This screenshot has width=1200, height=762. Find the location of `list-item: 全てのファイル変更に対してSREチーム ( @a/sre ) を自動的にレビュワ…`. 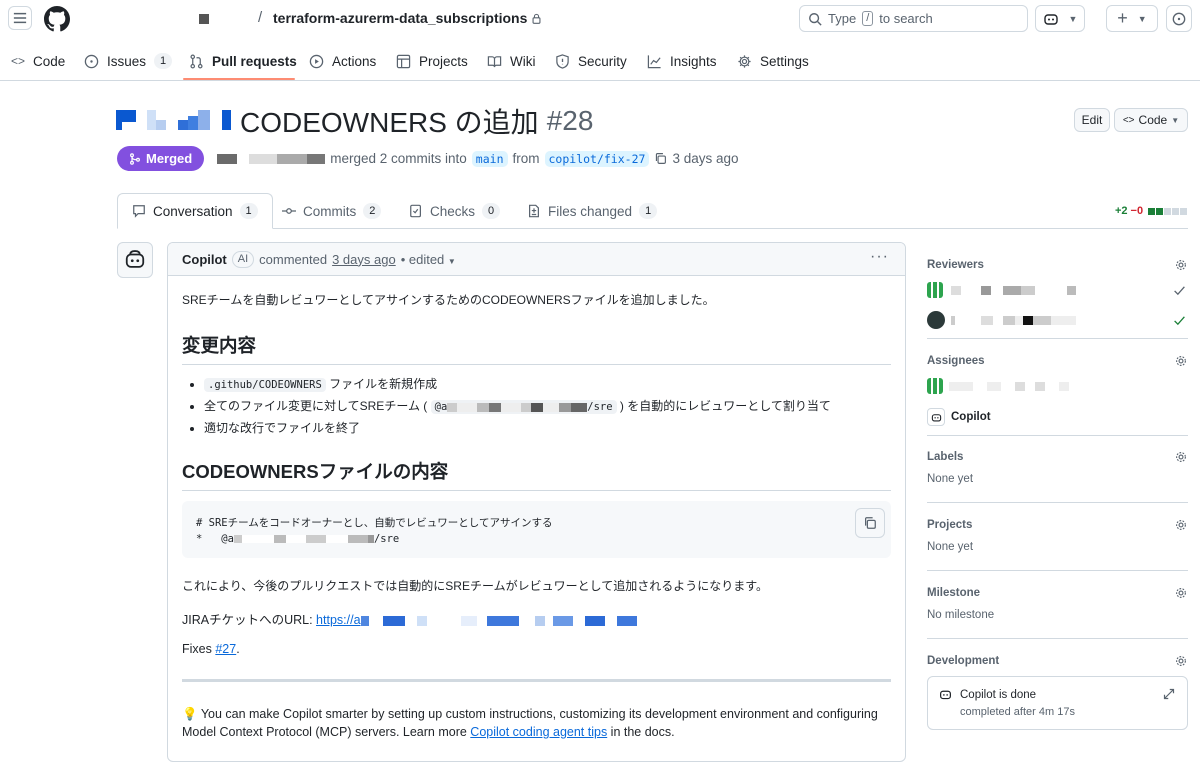

list-item: 全てのファイル変更に対してSREチーム ( @a/sre ) を自動的にレビュワ… is located at coordinates (547, 407).